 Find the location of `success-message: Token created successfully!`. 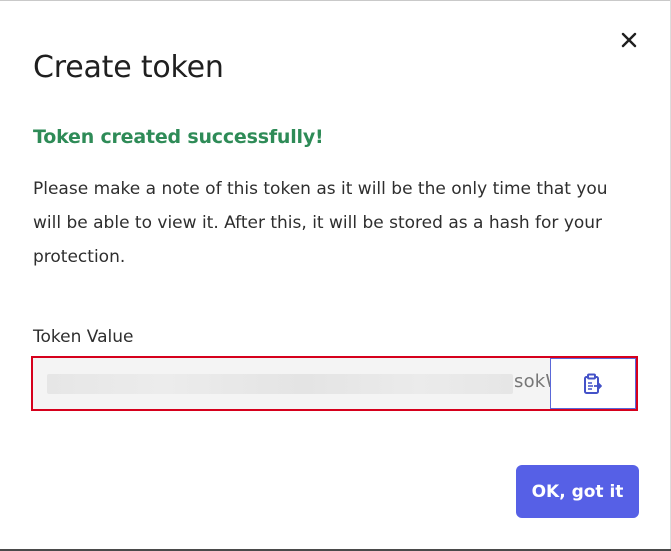

success-message: Token created successfully! is located at coordinates (178, 137).